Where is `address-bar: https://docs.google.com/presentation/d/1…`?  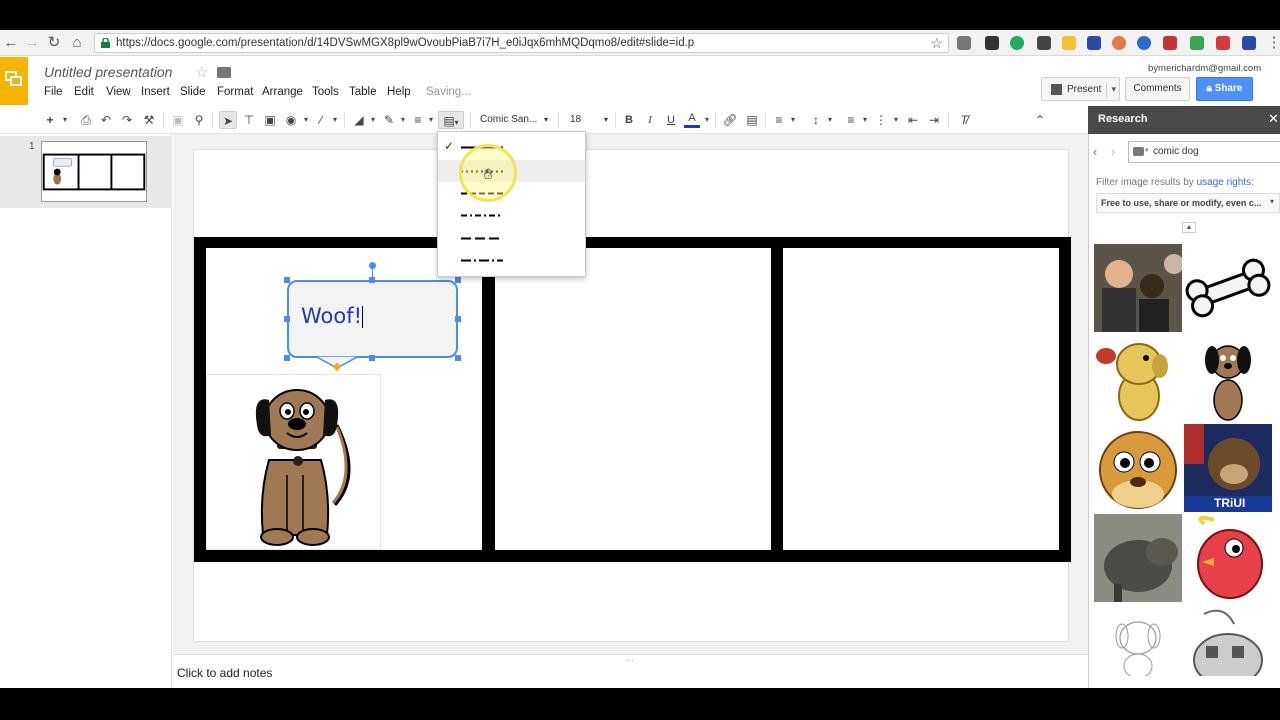
address-bar: https://docs.google.com/presentation/d/1… is located at coordinates (521, 43).